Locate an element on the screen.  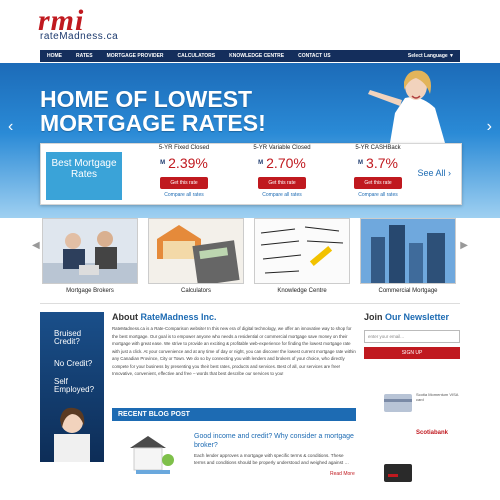
best-rates-label: Best Mortgage Rates is located at coordinates (84, 176).